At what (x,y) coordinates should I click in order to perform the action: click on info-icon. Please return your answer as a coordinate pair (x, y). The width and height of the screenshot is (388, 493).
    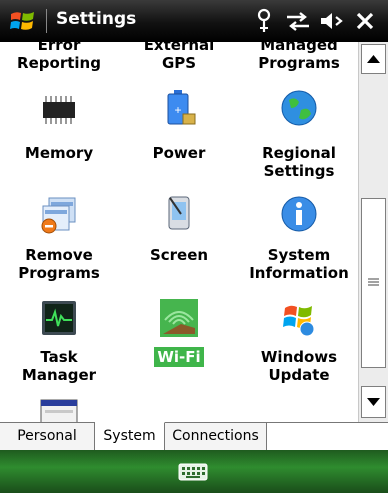
    Looking at the image, I should click on (299, 214).